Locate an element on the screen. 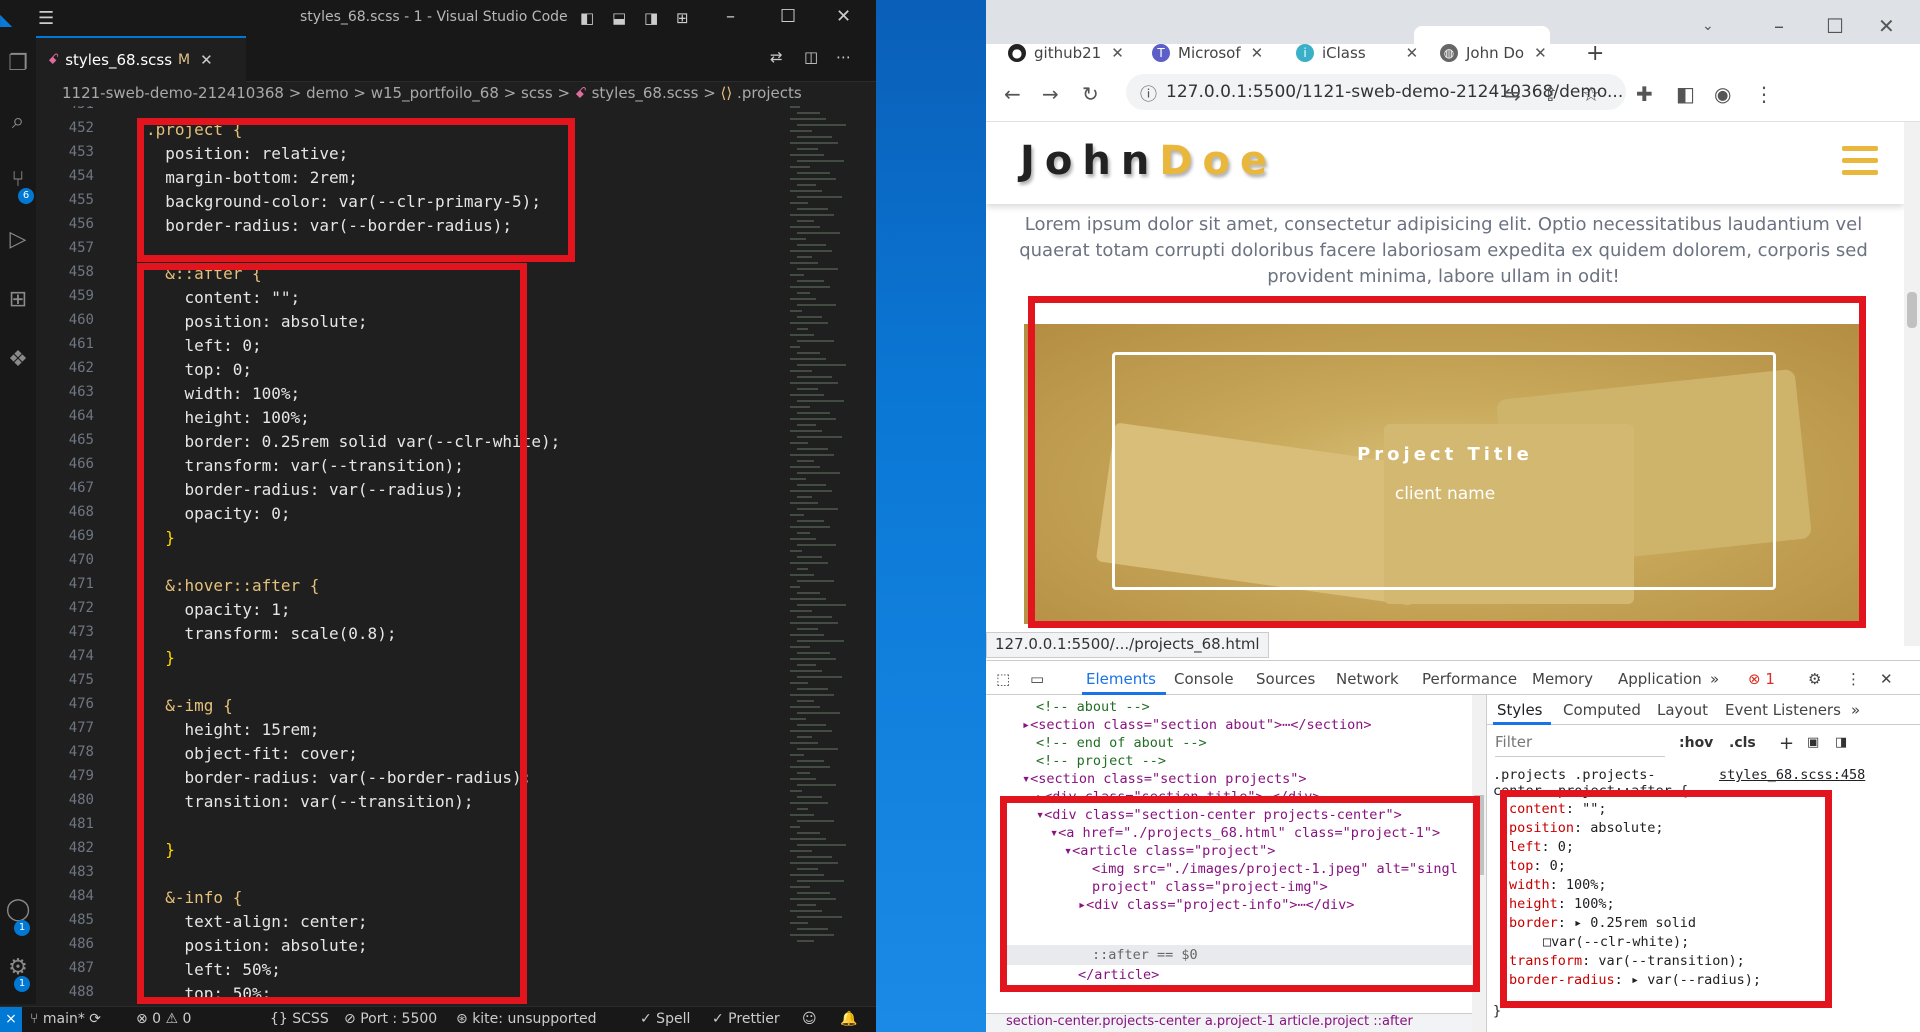 The image size is (1920, 1032). styles-filter-input: Filter is located at coordinates (1580, 745).